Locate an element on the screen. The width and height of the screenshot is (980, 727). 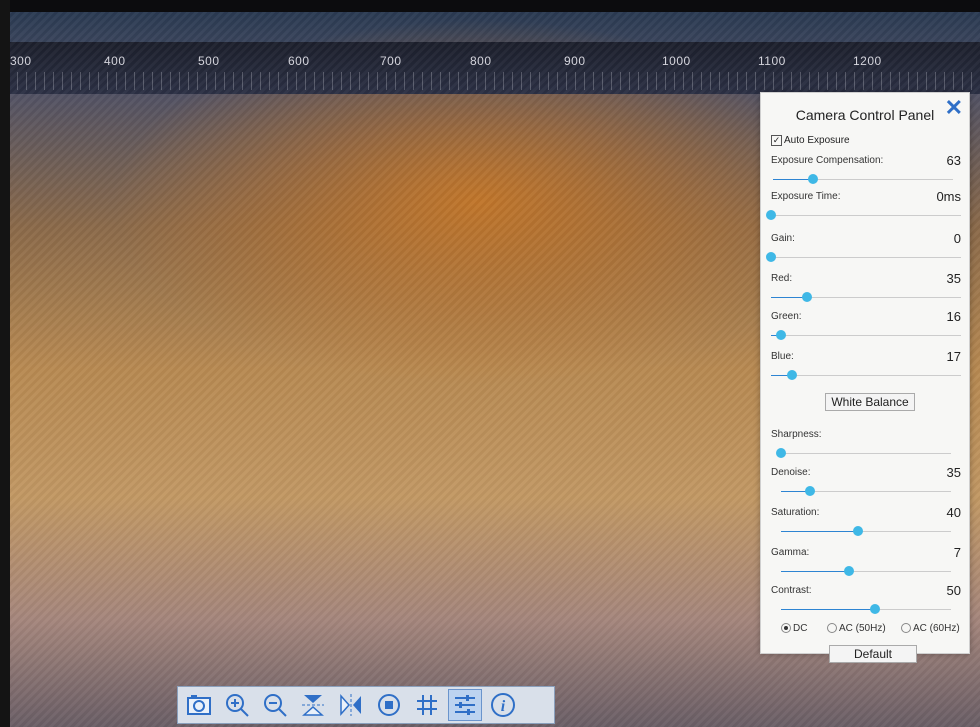
svg-text: i is located at coordinates (503, 706).